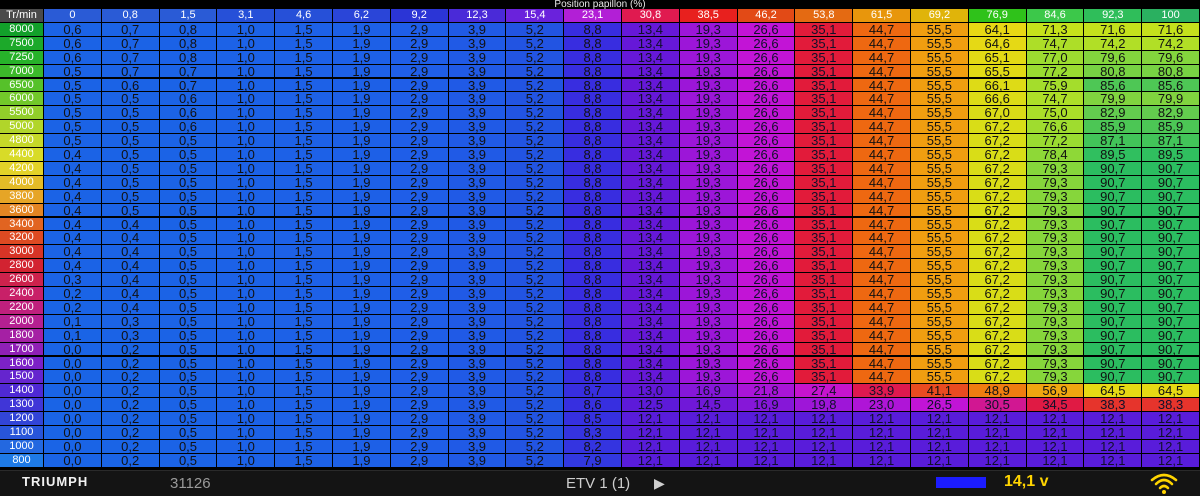 The image size is (1200, 496). Describe the element at coordinates (708, 16) in the screenshot. I see `throttle-header-cell: 38,5` at that location.